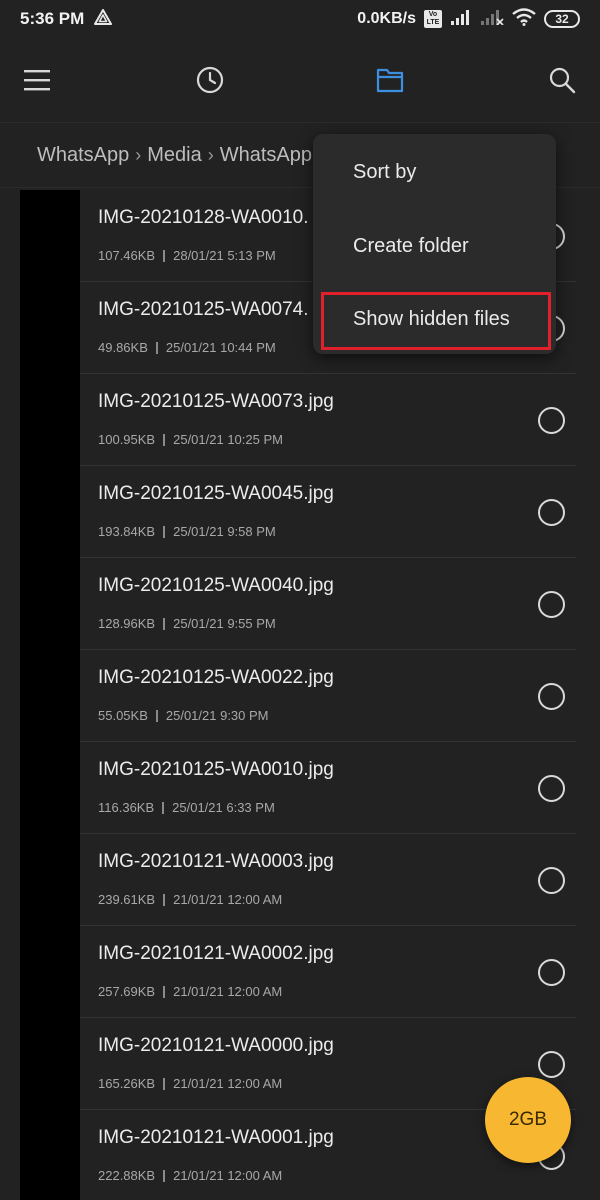  Describe the element at coordinates (433, 19) in the screenshot. I see `volte-badge: Vo LTE` at that location.